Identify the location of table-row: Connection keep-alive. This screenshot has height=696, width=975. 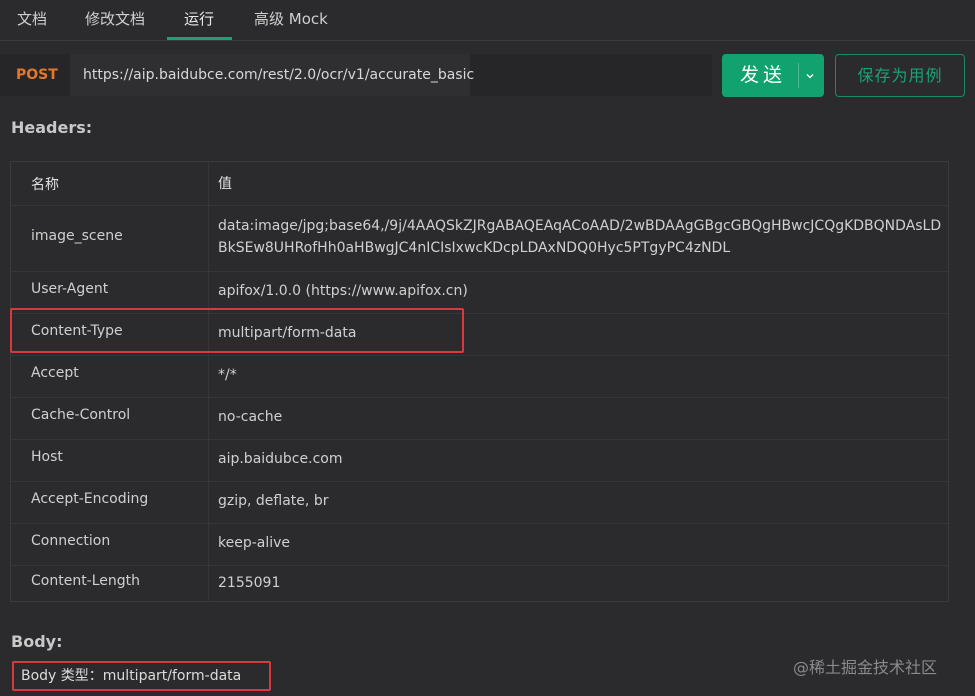
(479, 545).